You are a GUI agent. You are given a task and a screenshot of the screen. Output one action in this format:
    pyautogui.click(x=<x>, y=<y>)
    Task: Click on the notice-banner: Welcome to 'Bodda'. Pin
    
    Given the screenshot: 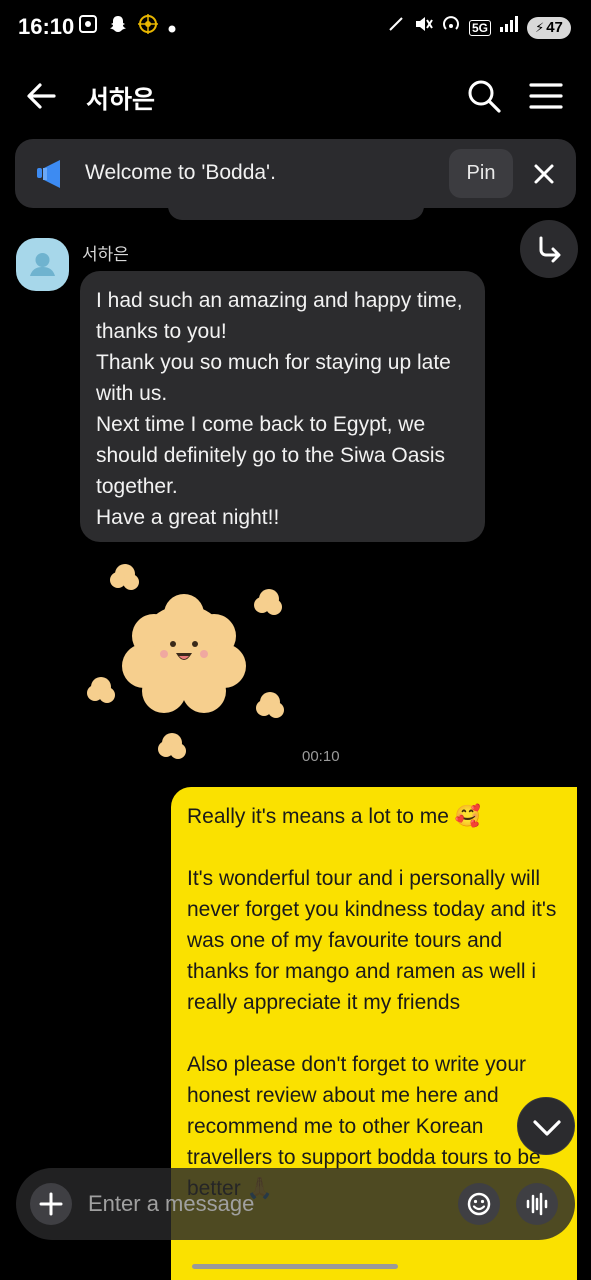 What is the action you would take?
    pyautogui.click(x=295, y=173)
    